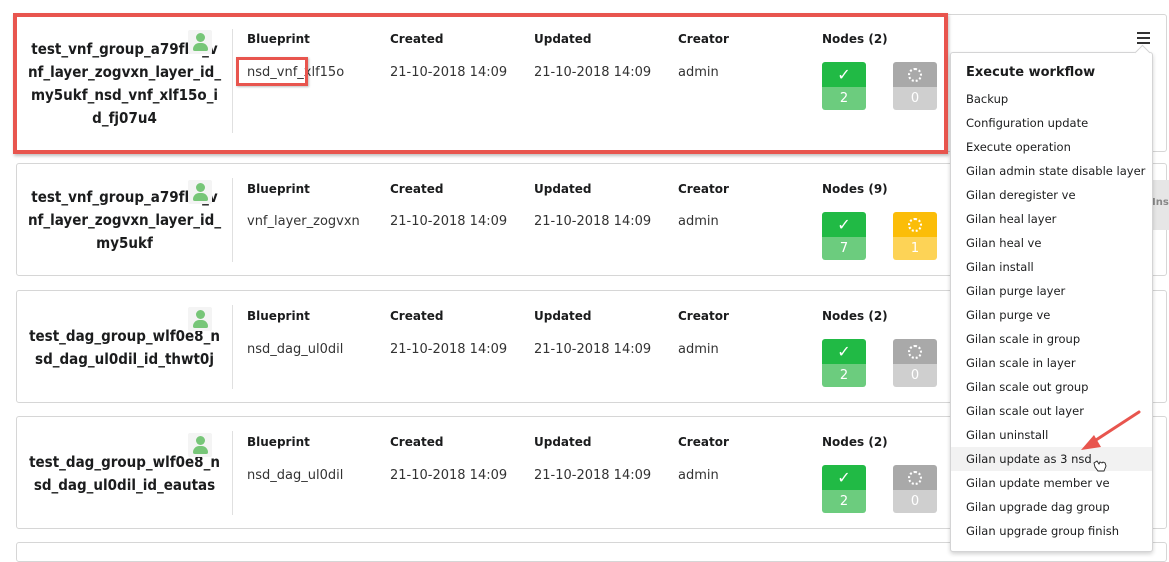 The height and width of the screenshot is (562, 1169). What do you see at coordinates (1031, 72) in the screenshot?
I see `menu-header: Execute workflow` at bounding box center [1031, 72].